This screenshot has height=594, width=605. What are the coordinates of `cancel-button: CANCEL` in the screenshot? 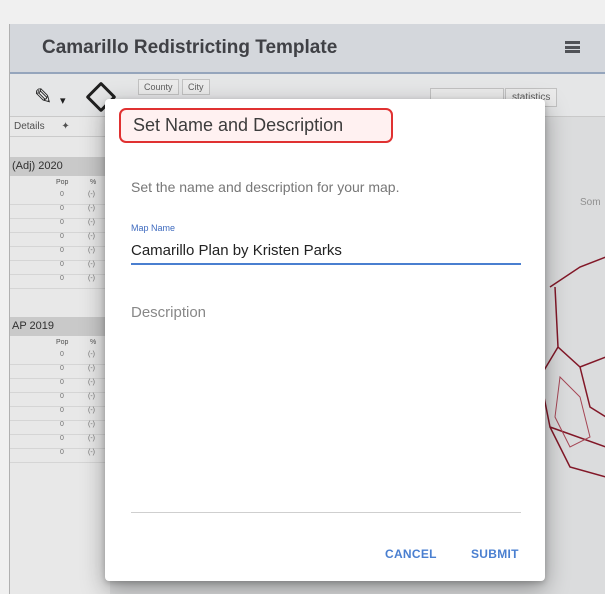 It's located at (411, 554).